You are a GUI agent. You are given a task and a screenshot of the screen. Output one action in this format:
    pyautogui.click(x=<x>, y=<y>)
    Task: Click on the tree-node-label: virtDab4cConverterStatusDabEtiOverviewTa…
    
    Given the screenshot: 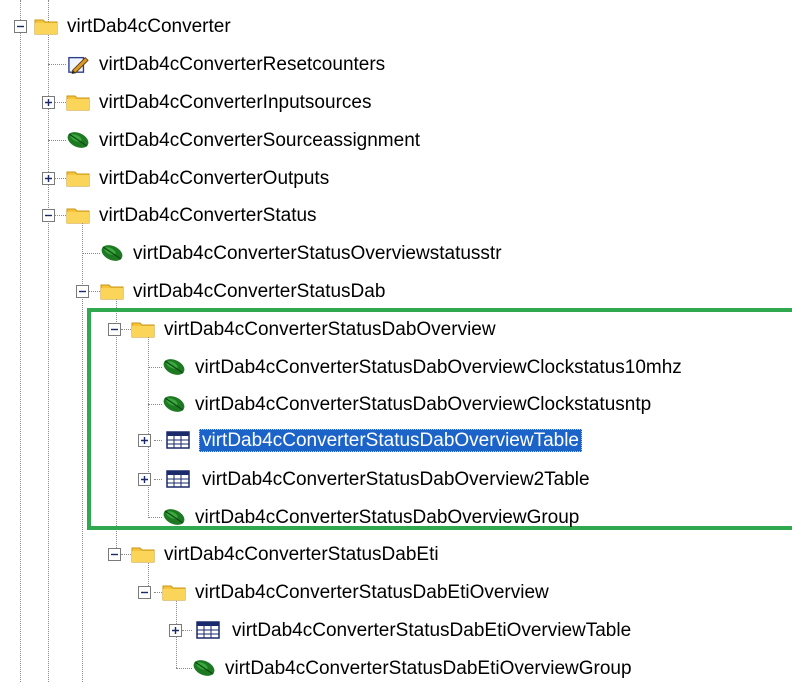 What is the action you would take?
    pyautogui.click(x=432, y=630)
    